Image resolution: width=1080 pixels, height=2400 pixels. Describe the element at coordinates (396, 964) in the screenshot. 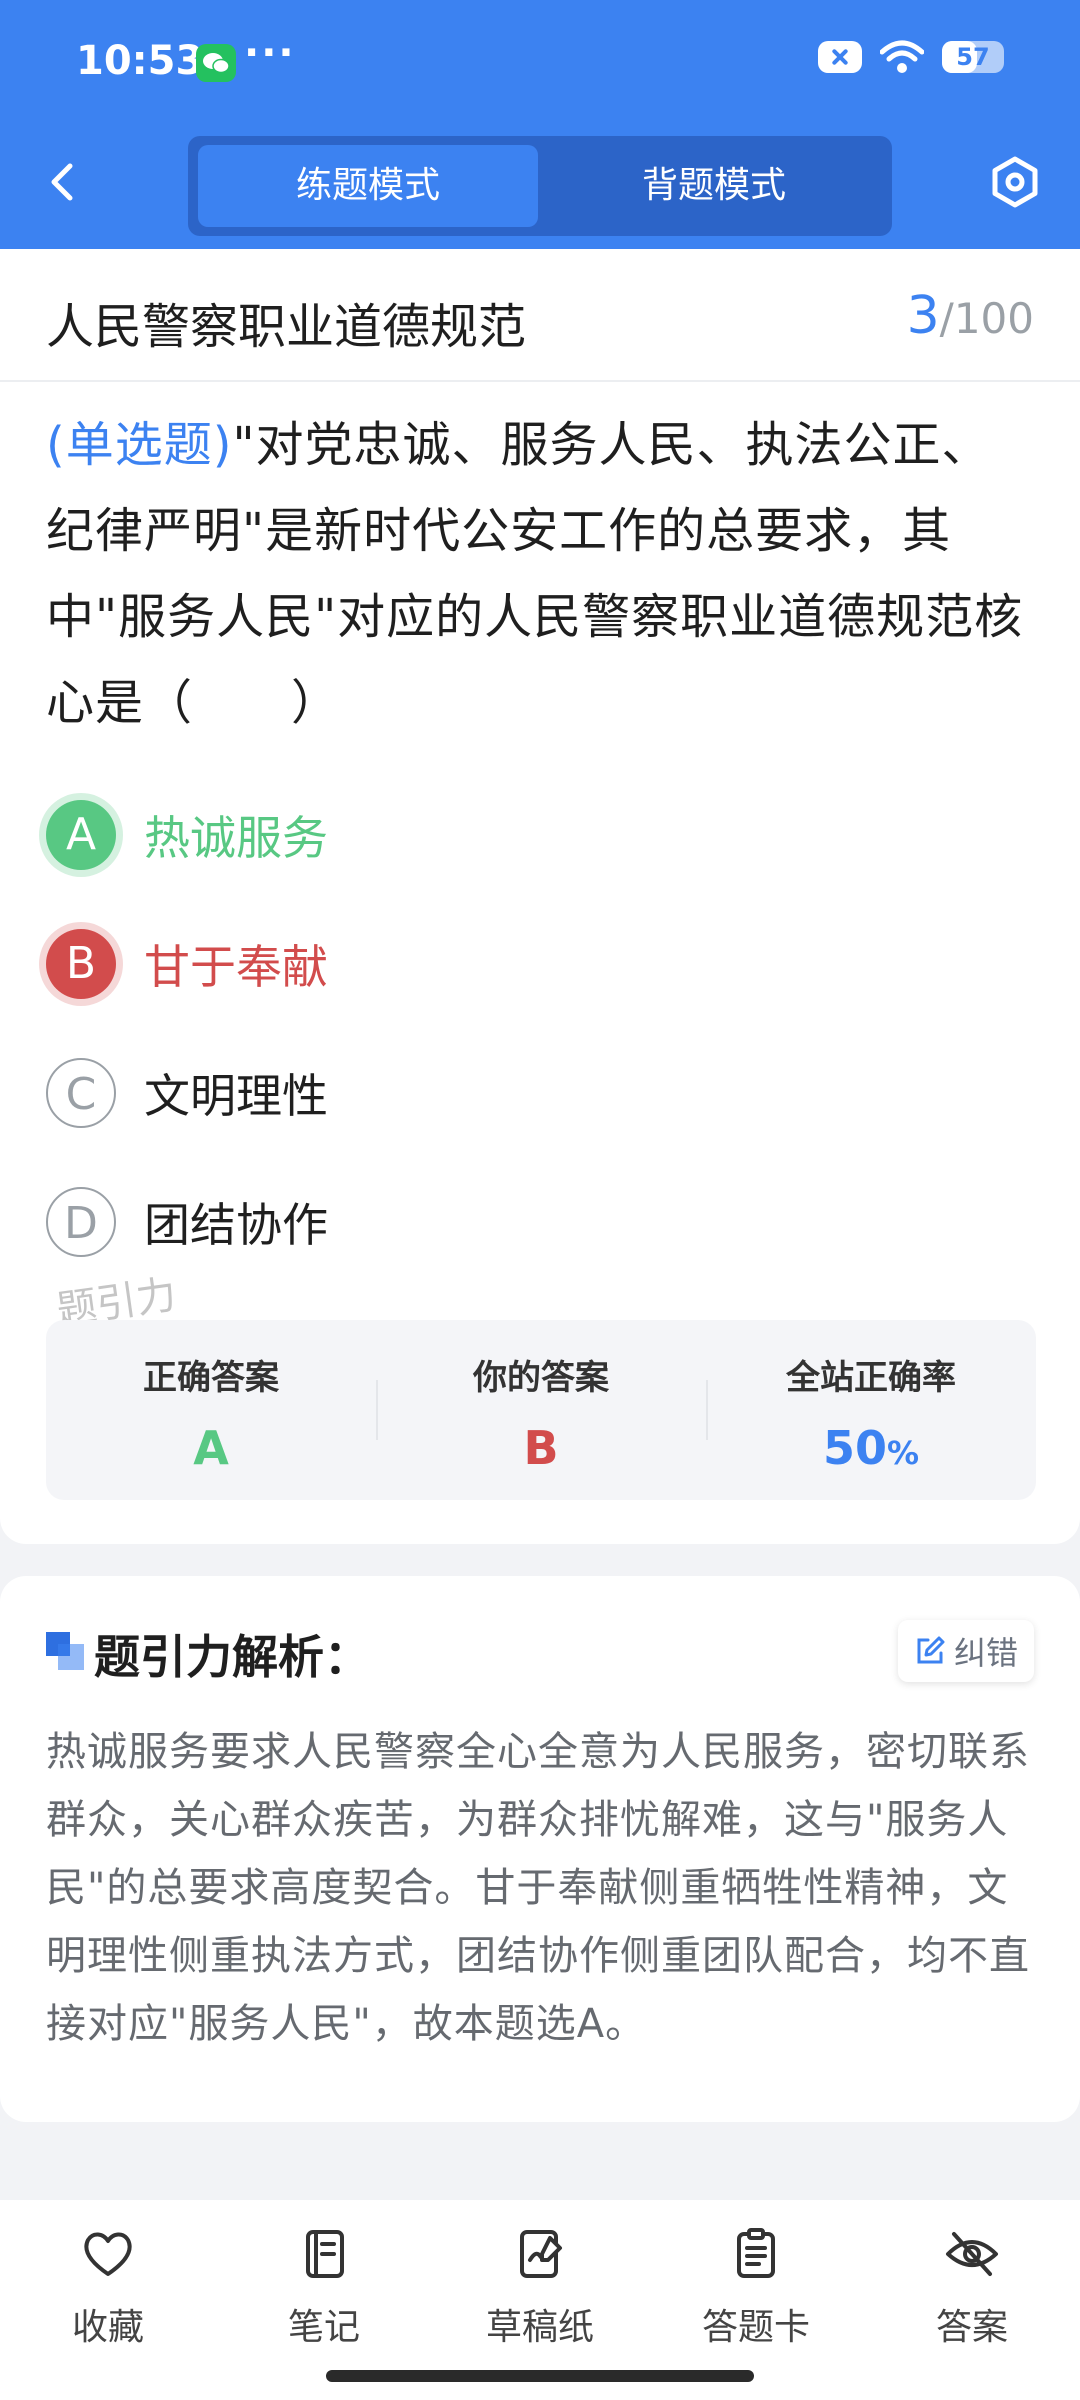

I see `option-b: B 甘于奉献` at that location.